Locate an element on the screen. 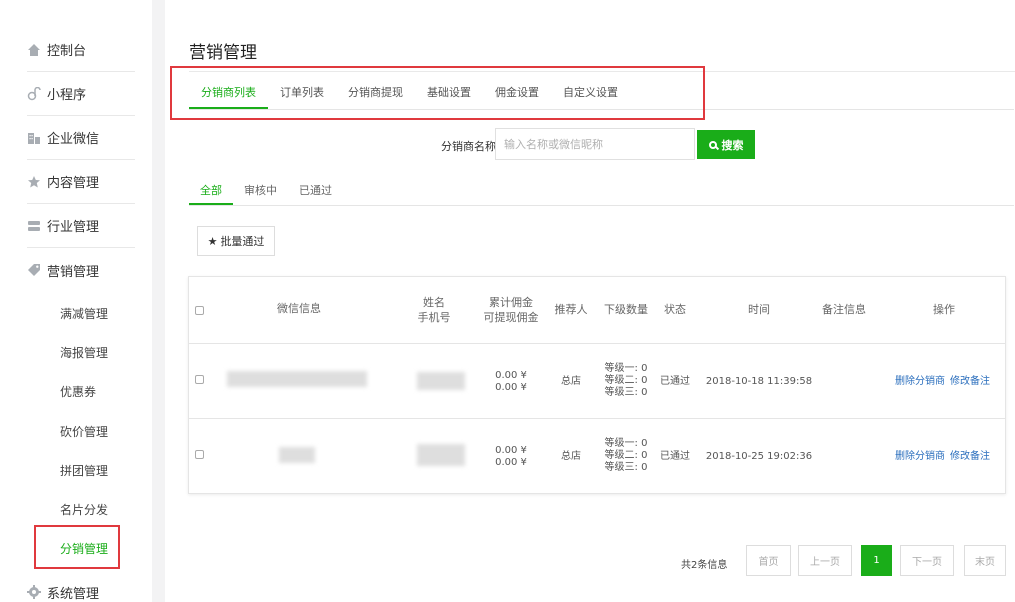 This screenshot has width=1015, height=602. header-status: 状态 is located at coordinates (675, 309).